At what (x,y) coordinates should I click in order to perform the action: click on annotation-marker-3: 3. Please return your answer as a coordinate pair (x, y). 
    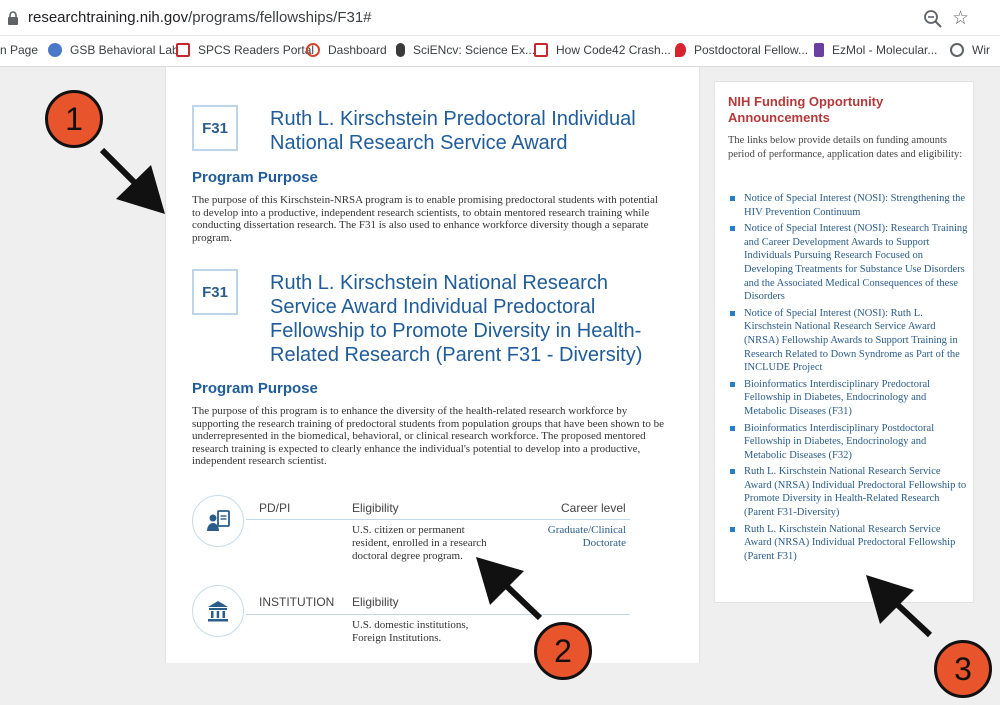
    Looking at the image, I should click on (963, 669).